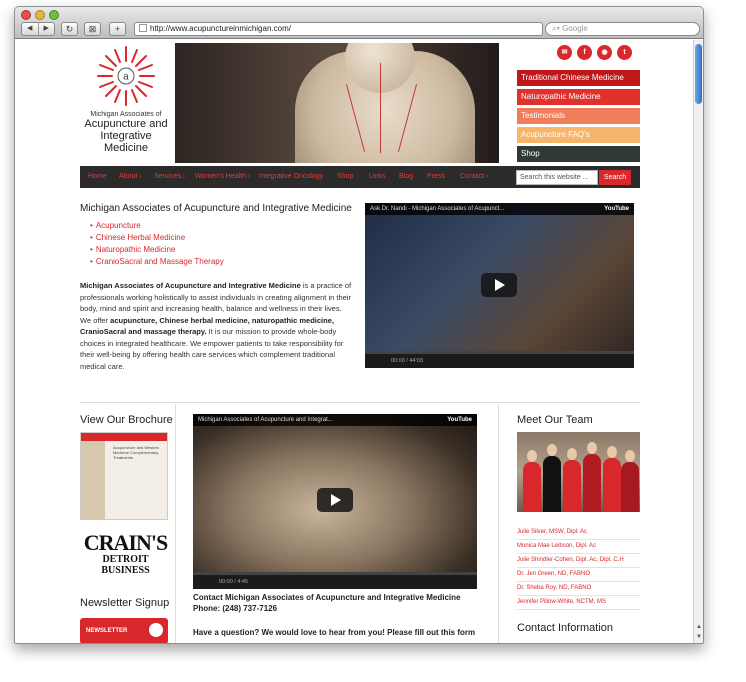 This screenshot has width=746, height=682. I want to click on reload-button: ↻, so click(69, 29).